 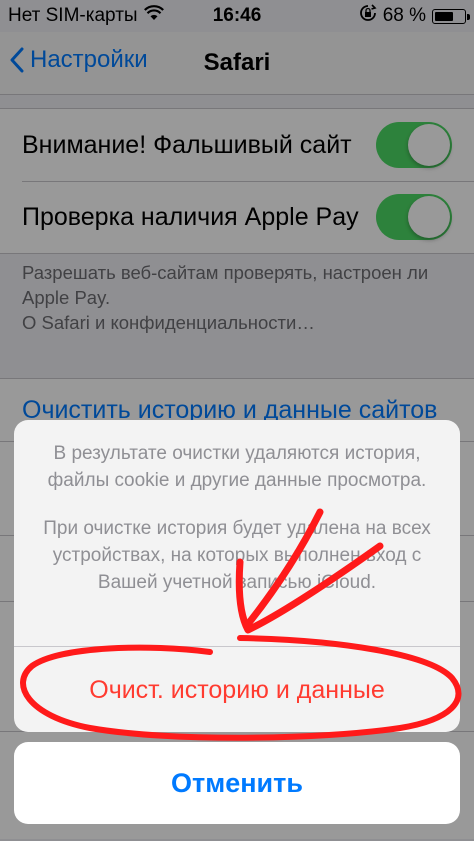 I want to click on clear-history-confirm-button: Очист. историю и данные, so click(x=237, y=689).